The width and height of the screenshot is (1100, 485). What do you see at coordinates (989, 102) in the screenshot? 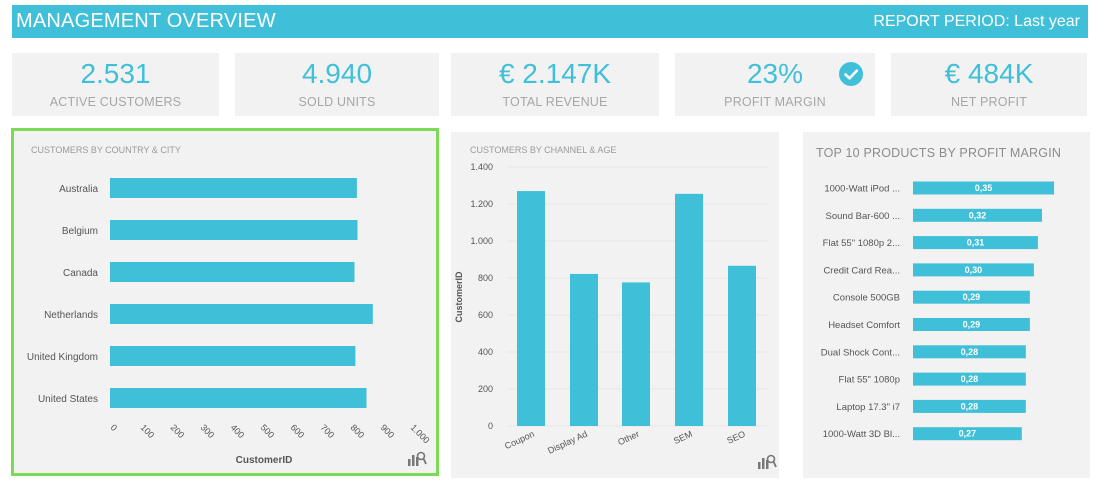
I see `kpi-label: NET PROFIT` at bounding box center [989, 102].